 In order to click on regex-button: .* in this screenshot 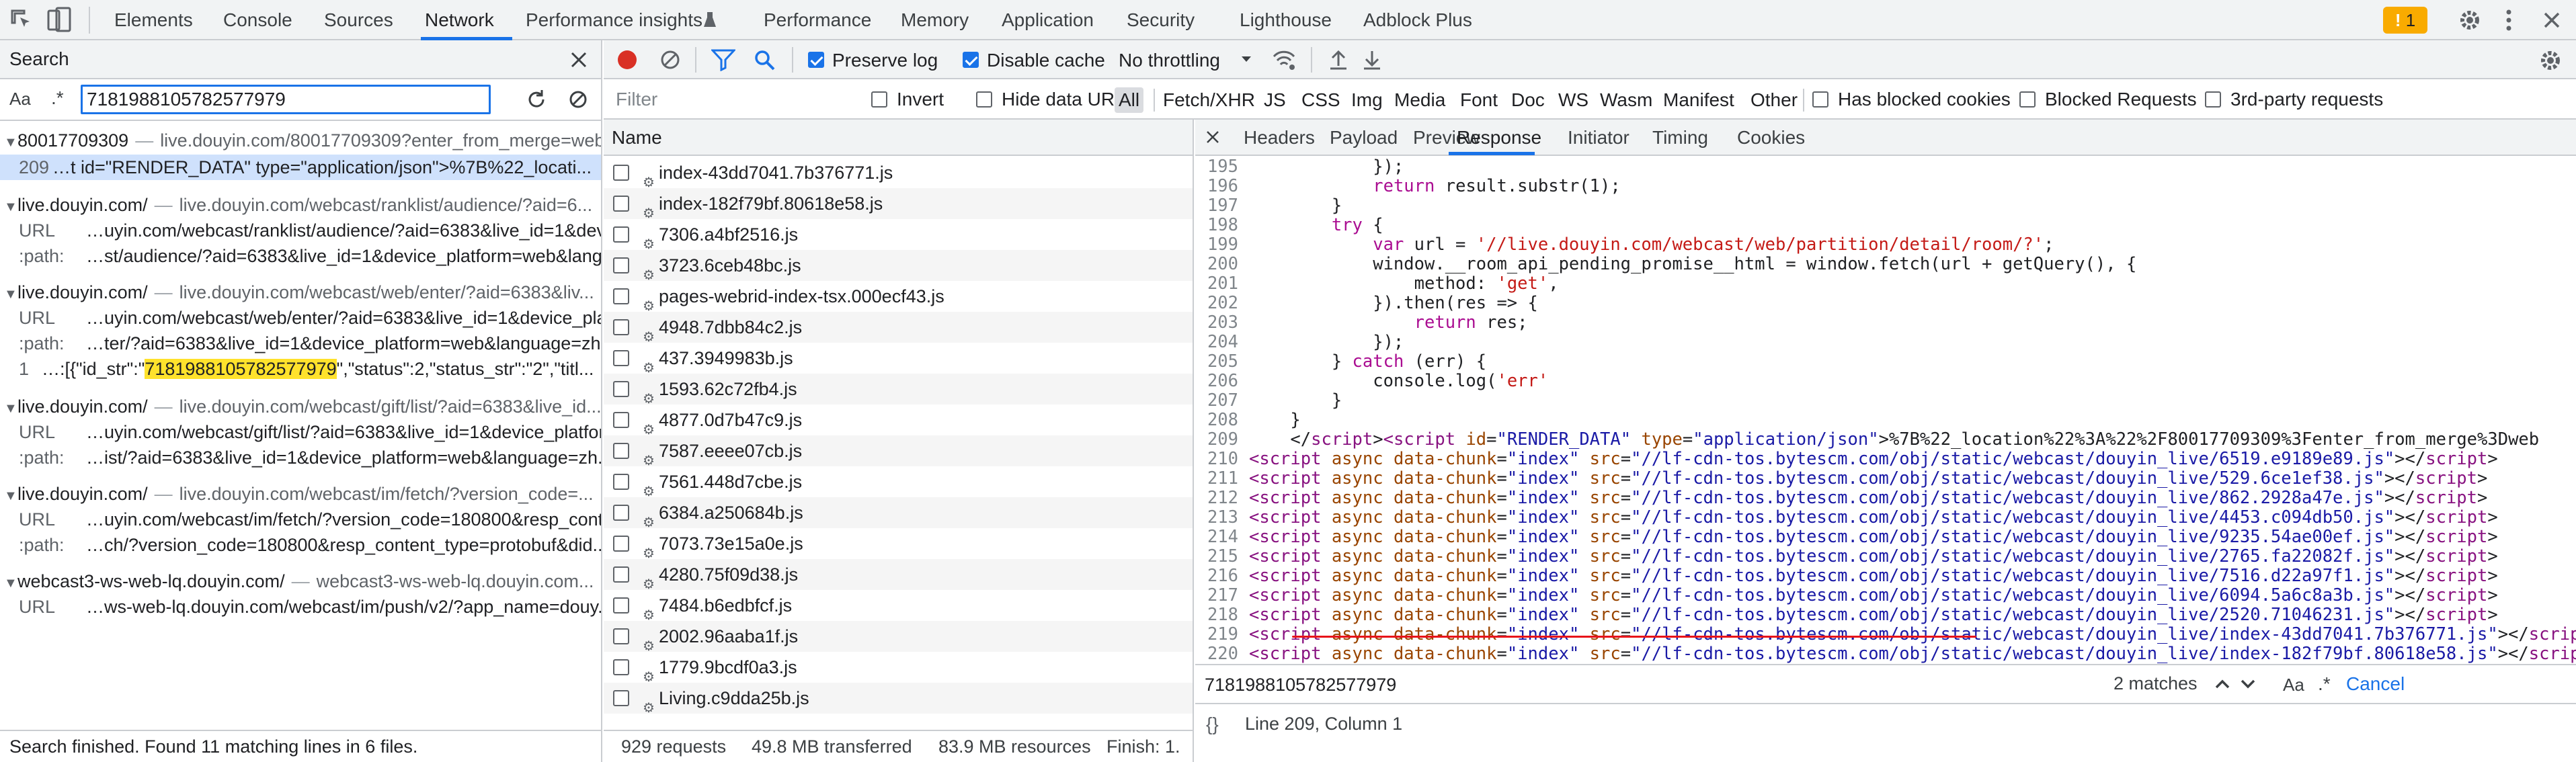, I will do `click(57, 98)`.